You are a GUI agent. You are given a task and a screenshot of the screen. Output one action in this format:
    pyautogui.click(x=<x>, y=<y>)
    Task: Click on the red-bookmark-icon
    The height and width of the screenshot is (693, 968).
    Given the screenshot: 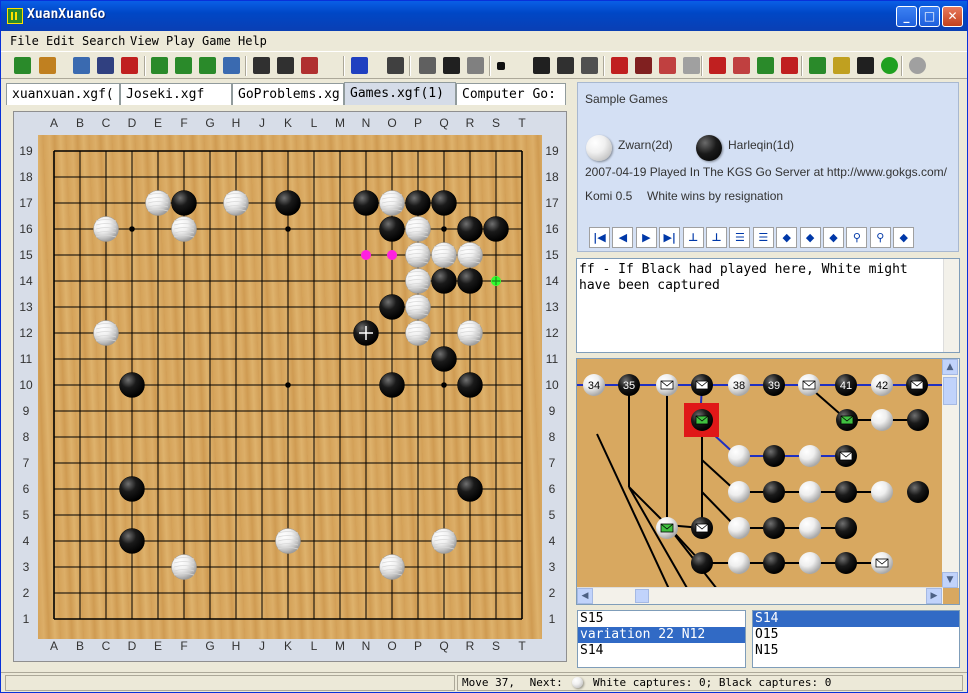 What is the action you would take?
    pyautogui.click(x=789, y=65)
    